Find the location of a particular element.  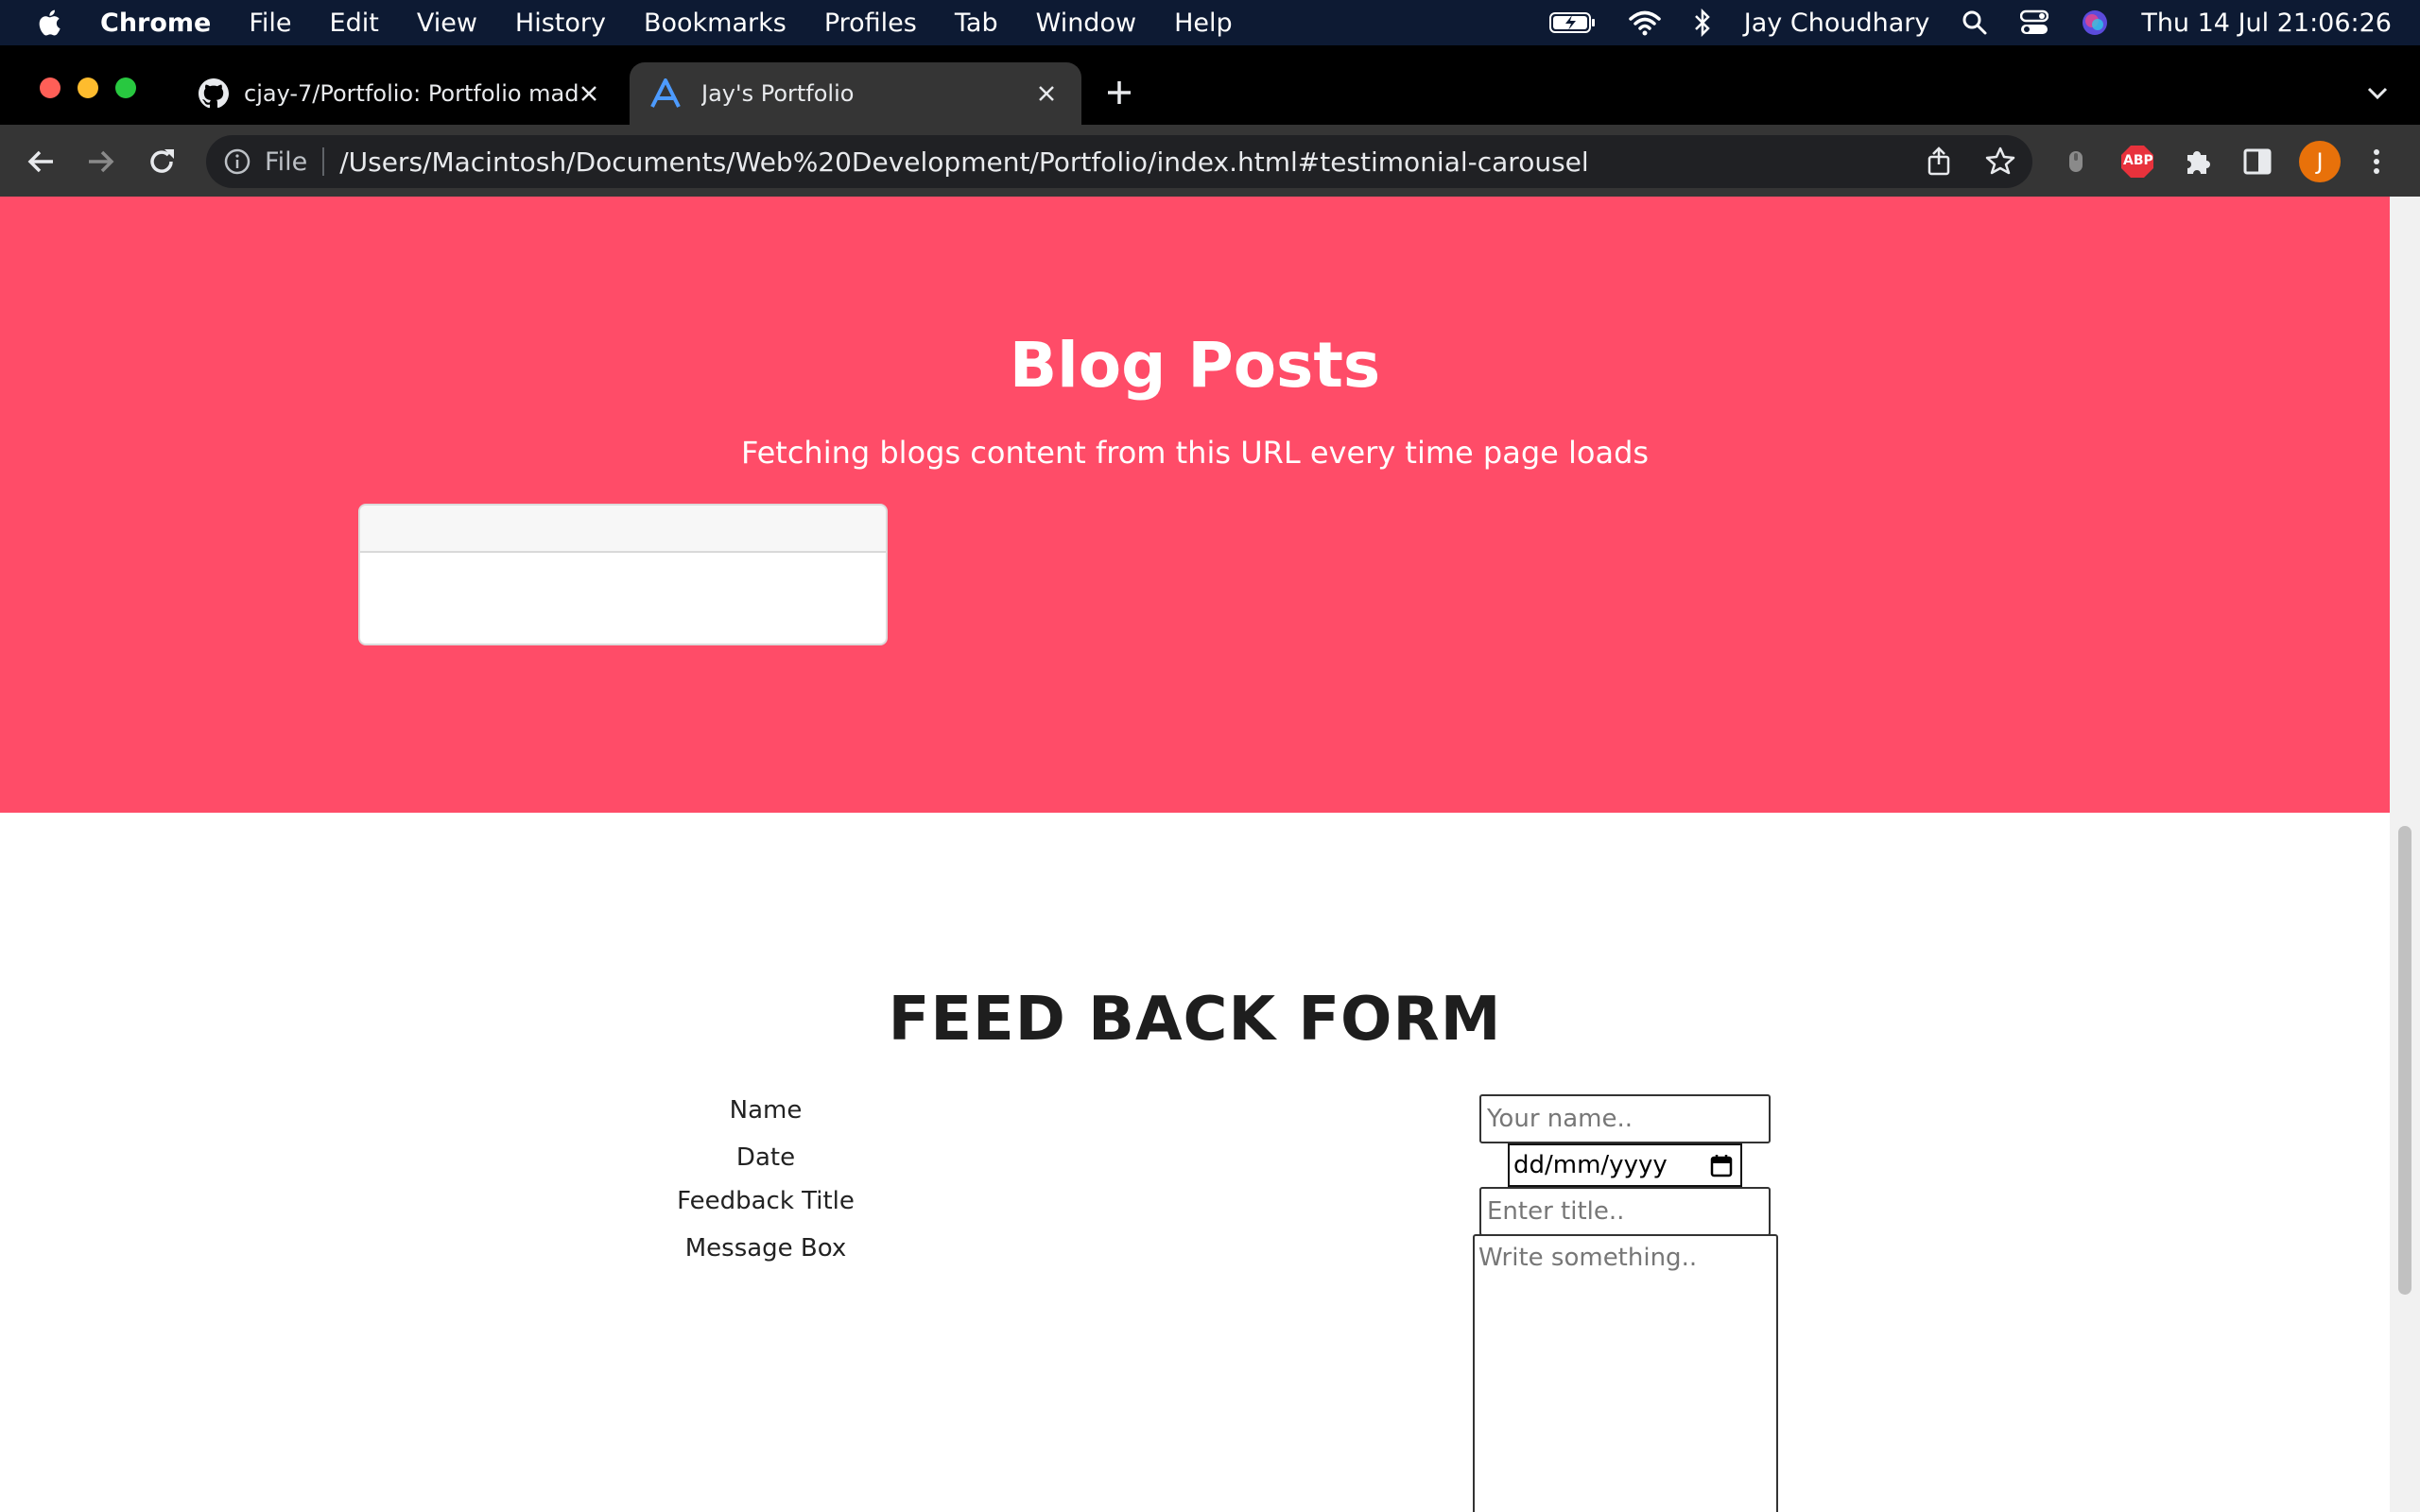

menu-chrome: Chrome is located at coordinates (155, 23).